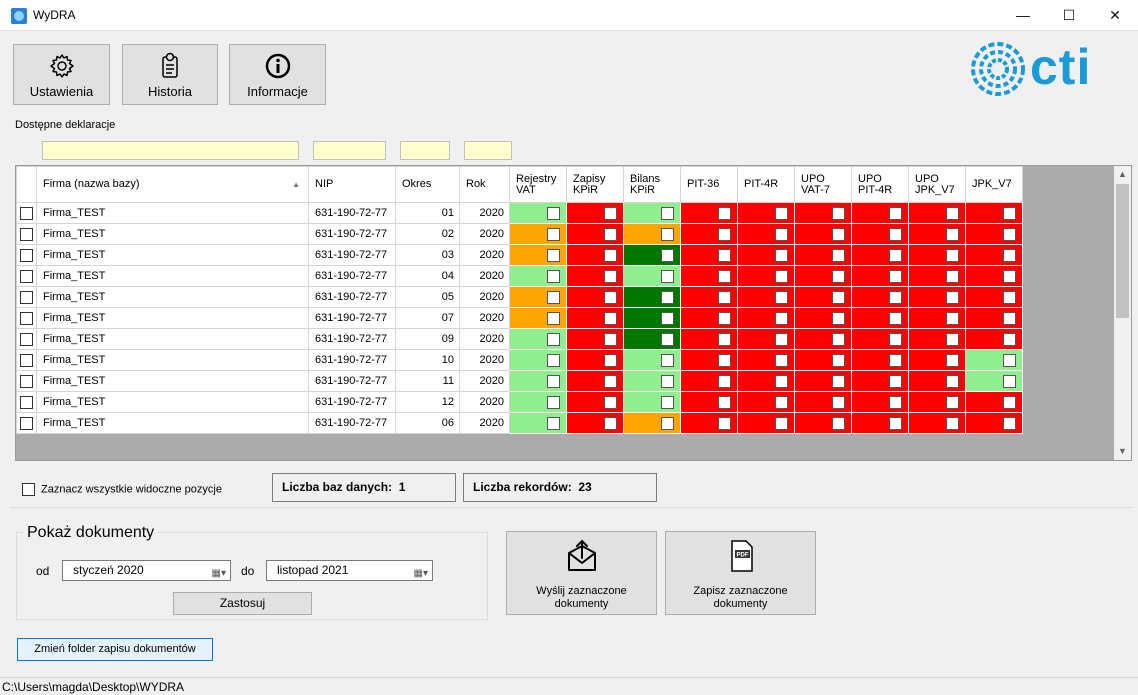 This screenshot has width=1138, height=695. Describe the element at coordinates (61, 74) in the screenshot. I see `settings-button: Ustawienia` at that location.